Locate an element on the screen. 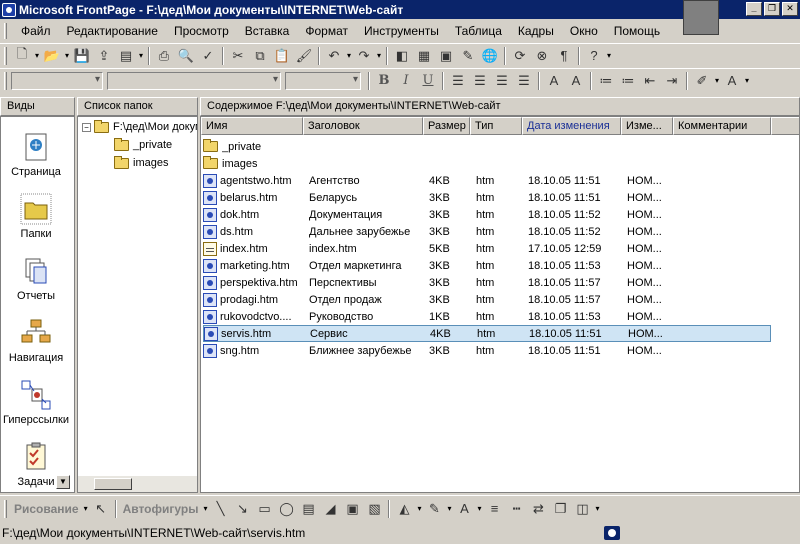 The image size is (800, 544). font-color-draw-icon: A is located at coordinates (464, 509).